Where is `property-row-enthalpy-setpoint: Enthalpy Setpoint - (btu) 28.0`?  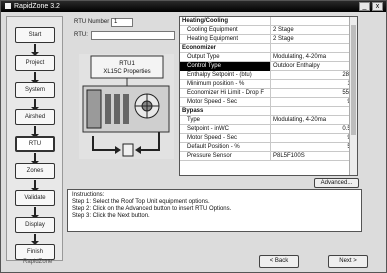
property-row-enthalpy-setpoint: Enthalpy Setpoint - (btu) 28.0 is located at coordinates (268, 75).